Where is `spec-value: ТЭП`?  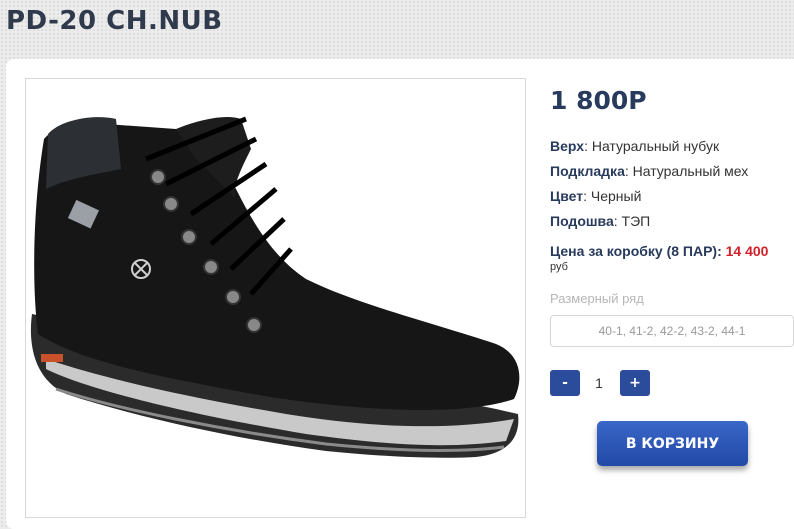 spec-value: ТЭП is located at coordinates (636, 221).